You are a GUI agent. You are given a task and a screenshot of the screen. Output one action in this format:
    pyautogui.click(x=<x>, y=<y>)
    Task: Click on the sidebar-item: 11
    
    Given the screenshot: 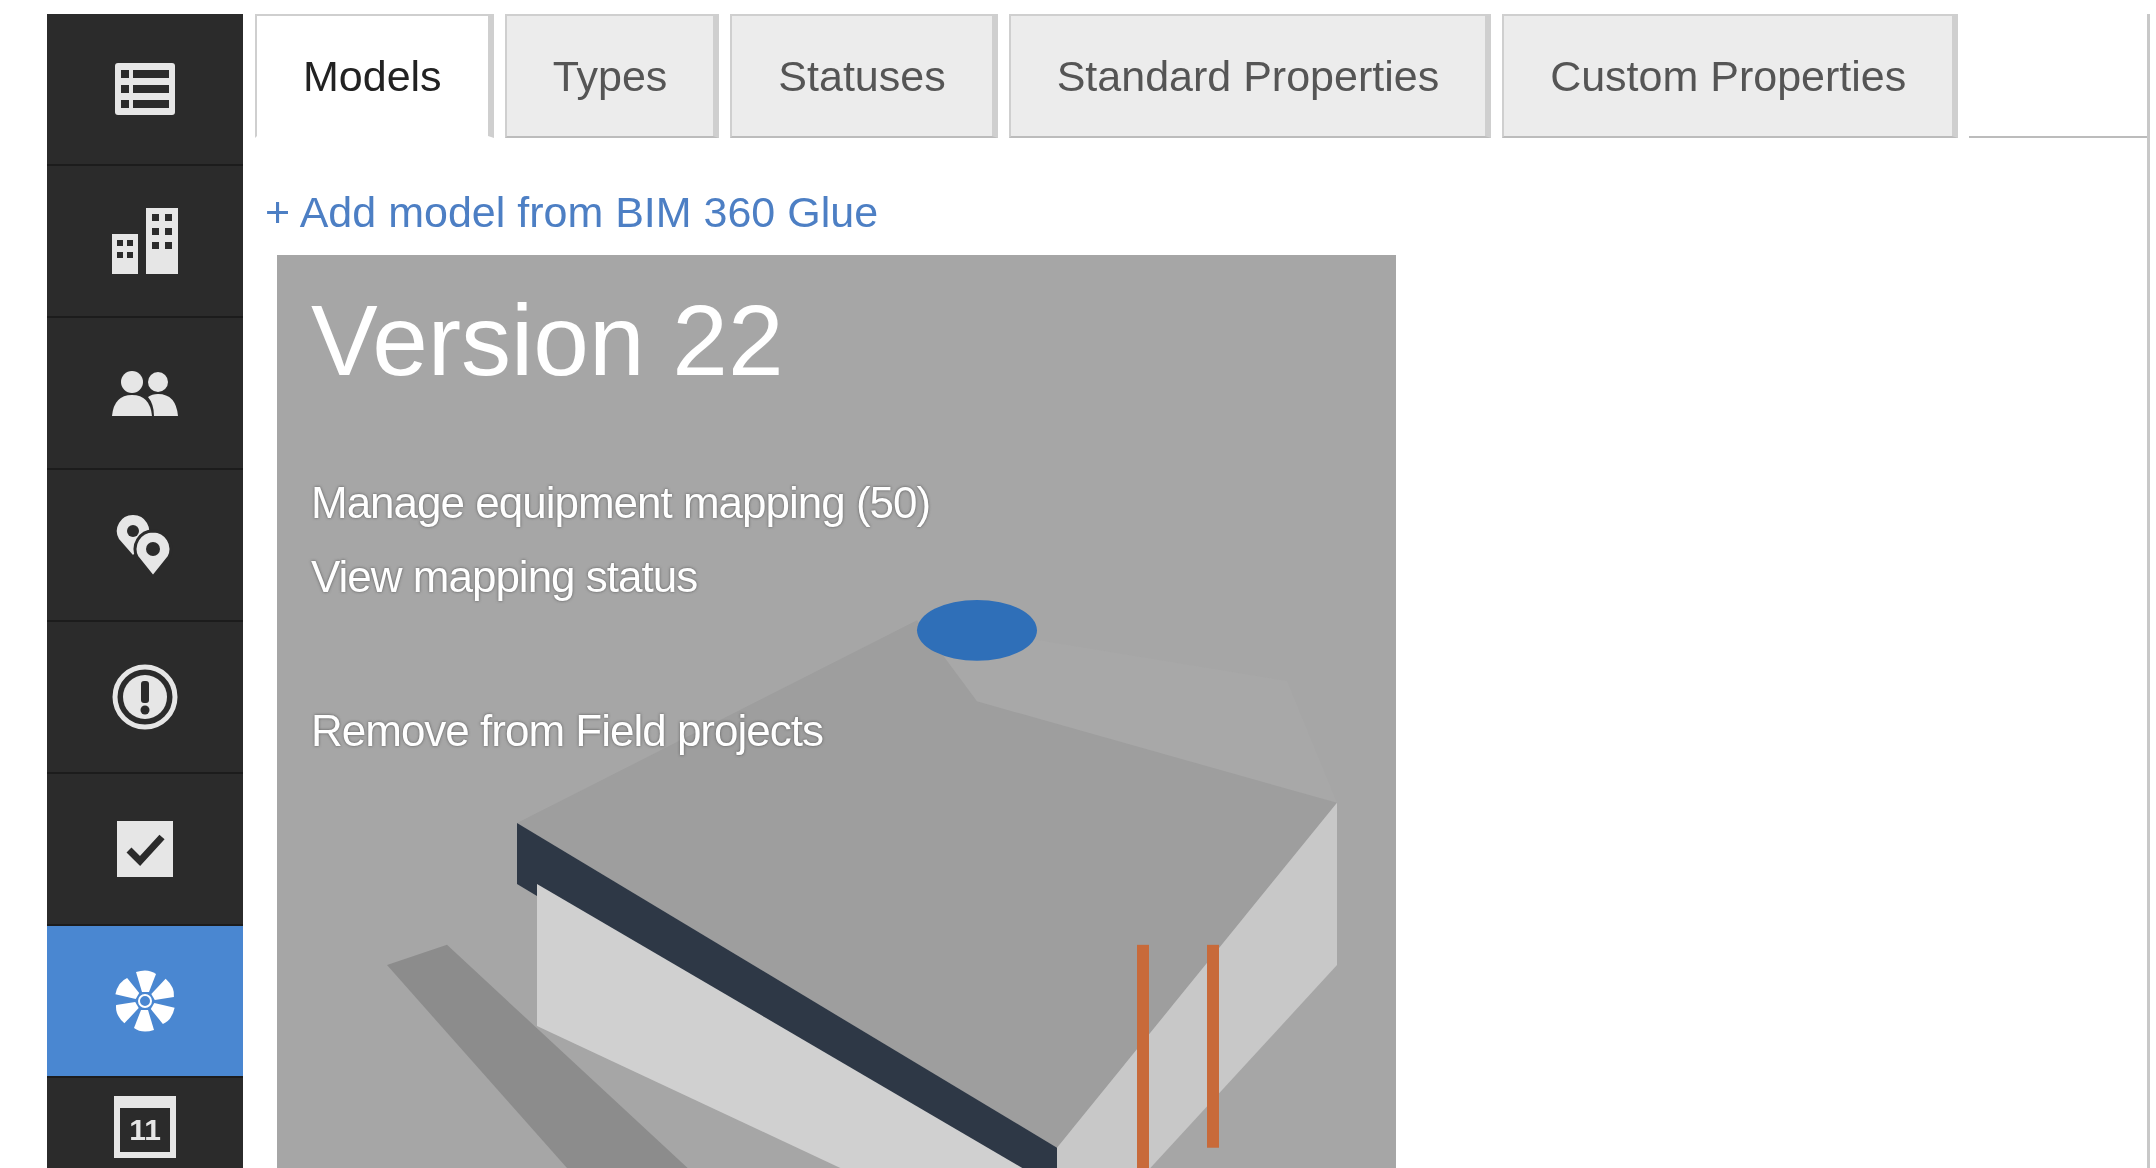 What is the action you would take?
    pyautogui.click(x=145, y=1123)
    